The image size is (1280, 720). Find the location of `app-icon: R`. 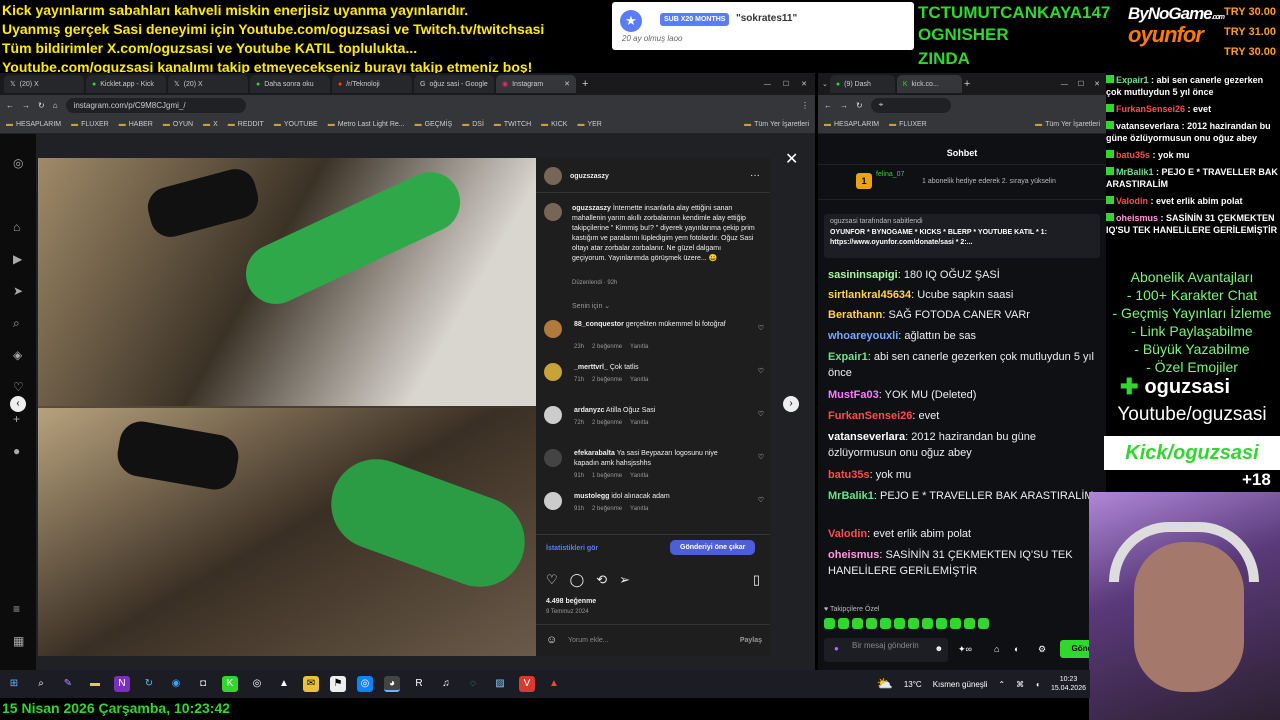

app-icon: R is located at coordinates (419, 684).